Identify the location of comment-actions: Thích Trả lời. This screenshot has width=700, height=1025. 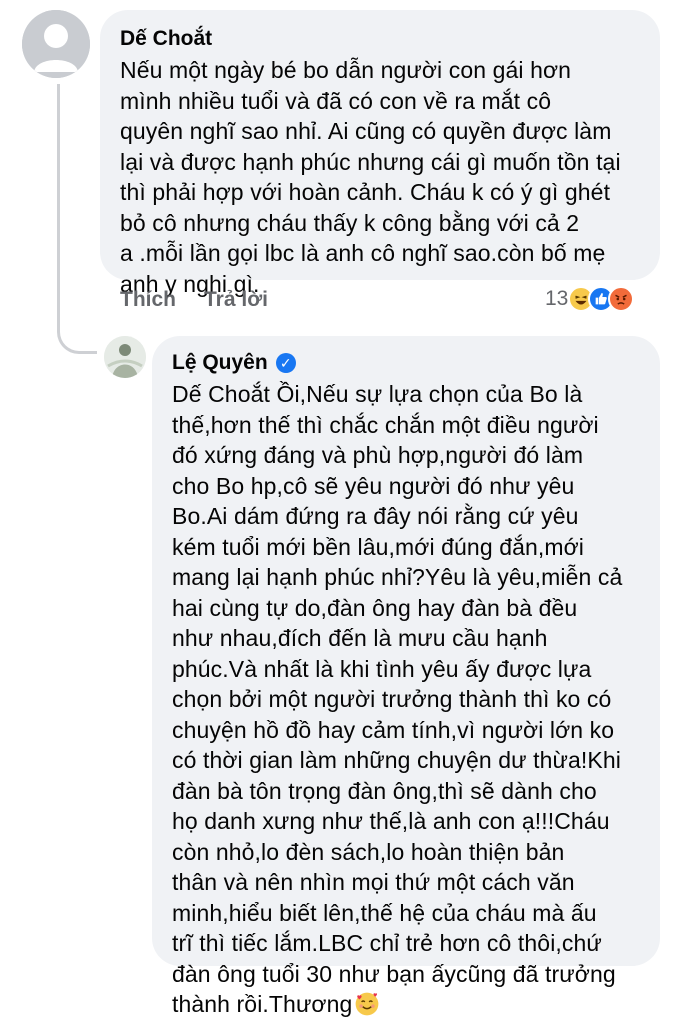
(194, 300).